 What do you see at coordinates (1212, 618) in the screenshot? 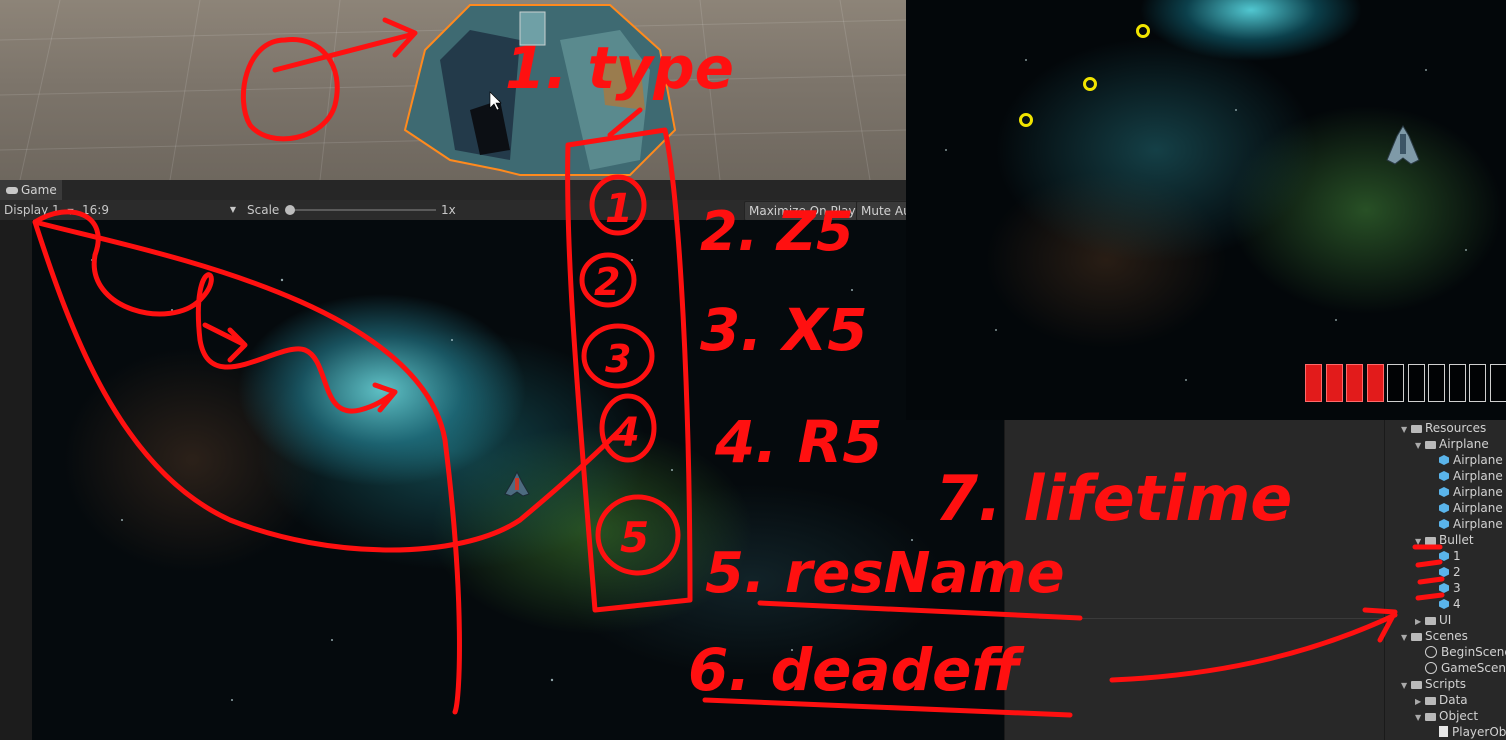
I see `panel-divider` at bounding box center [1212, 618].